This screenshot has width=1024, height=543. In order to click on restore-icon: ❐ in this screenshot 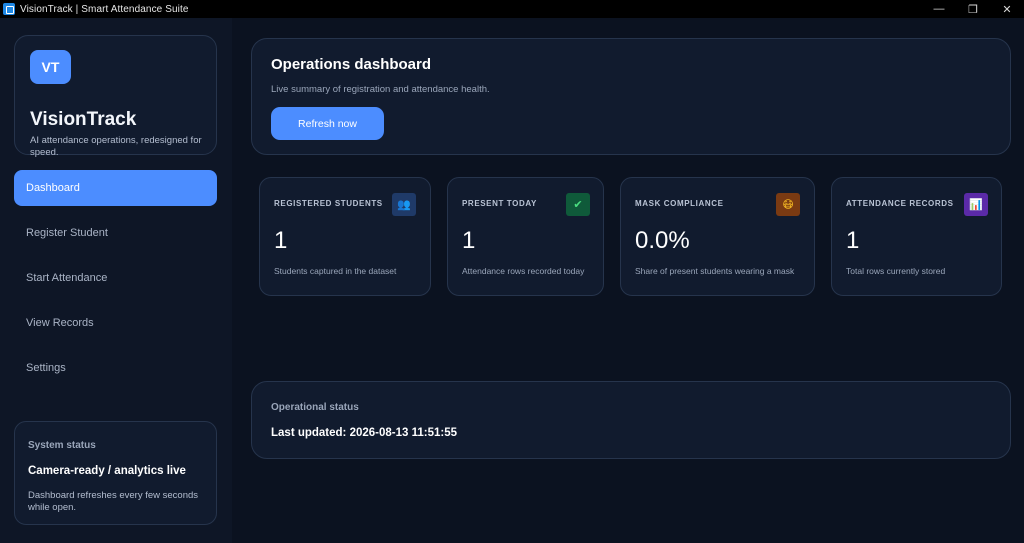, I will do `click(973, 9)`.